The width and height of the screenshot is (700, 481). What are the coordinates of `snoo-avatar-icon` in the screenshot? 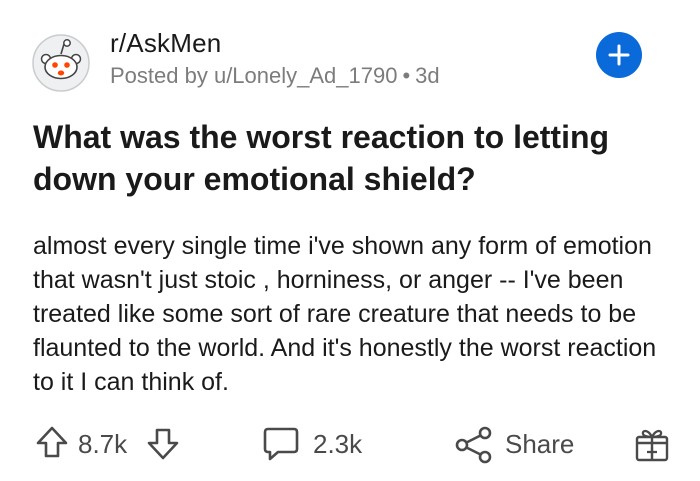 It's located at (61, 63).